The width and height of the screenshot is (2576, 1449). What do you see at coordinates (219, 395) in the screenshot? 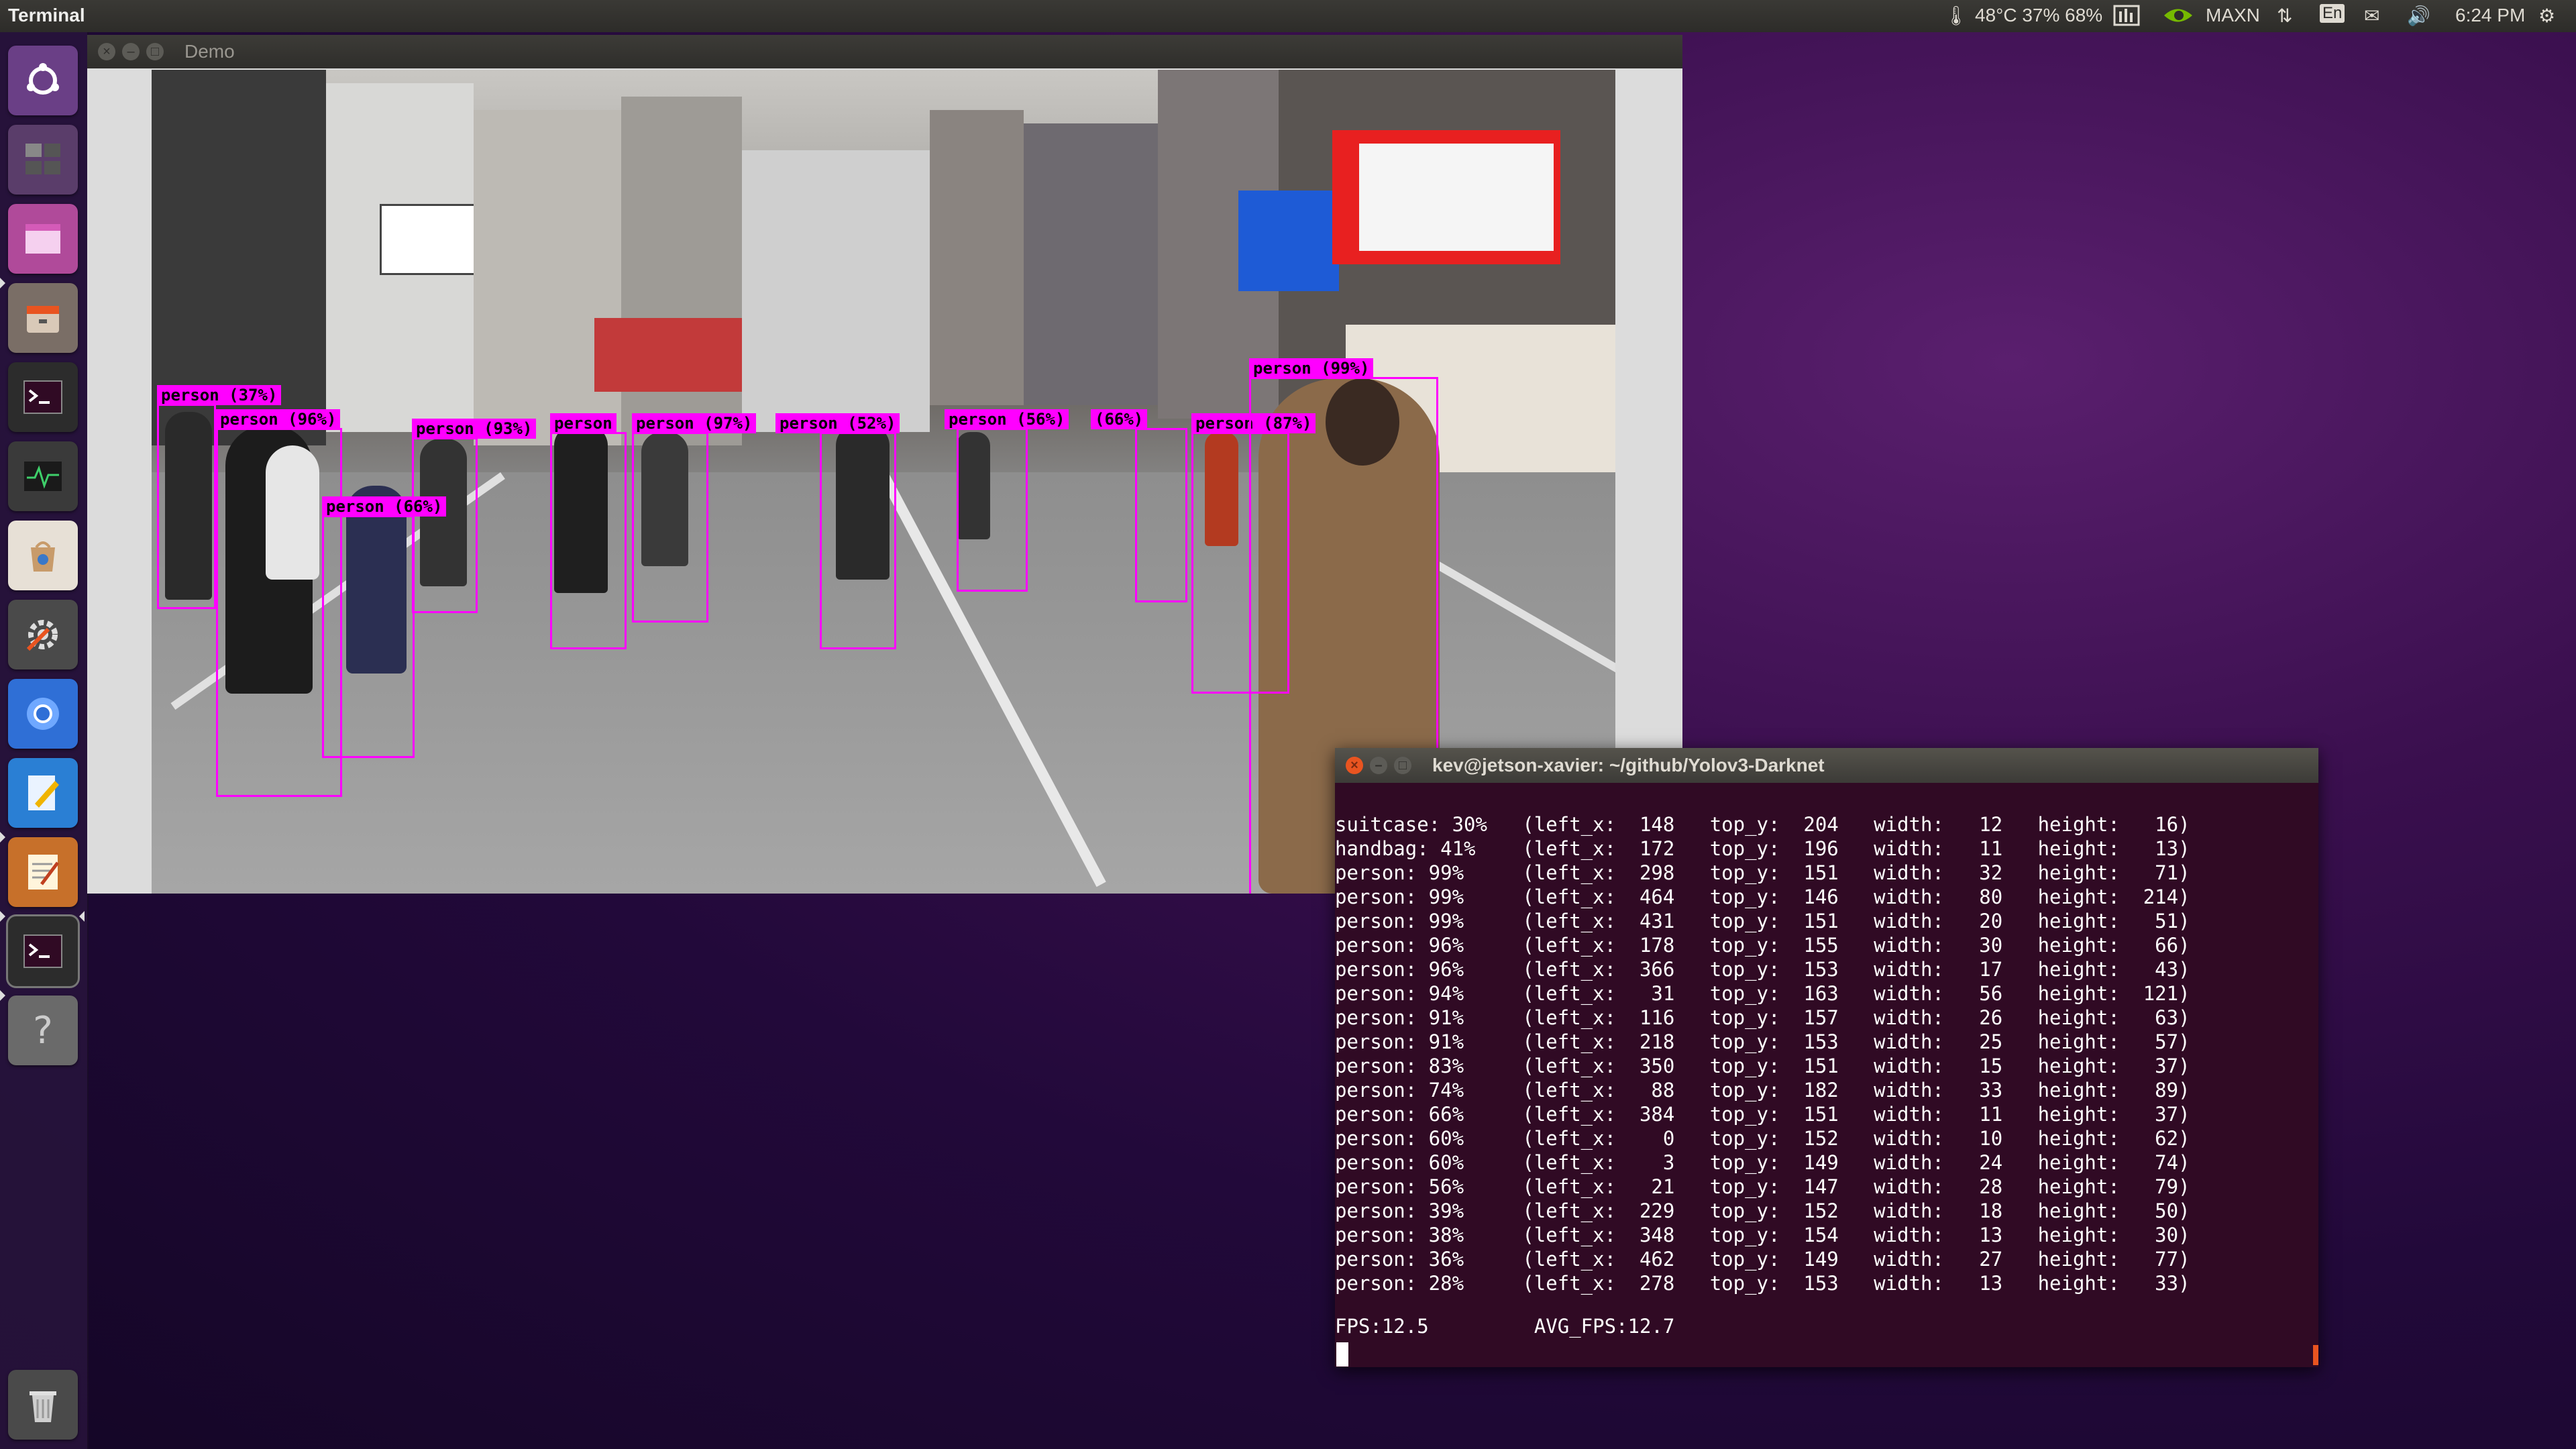
I see `detection-label: person (37%)` at bounding box center [219, 395].